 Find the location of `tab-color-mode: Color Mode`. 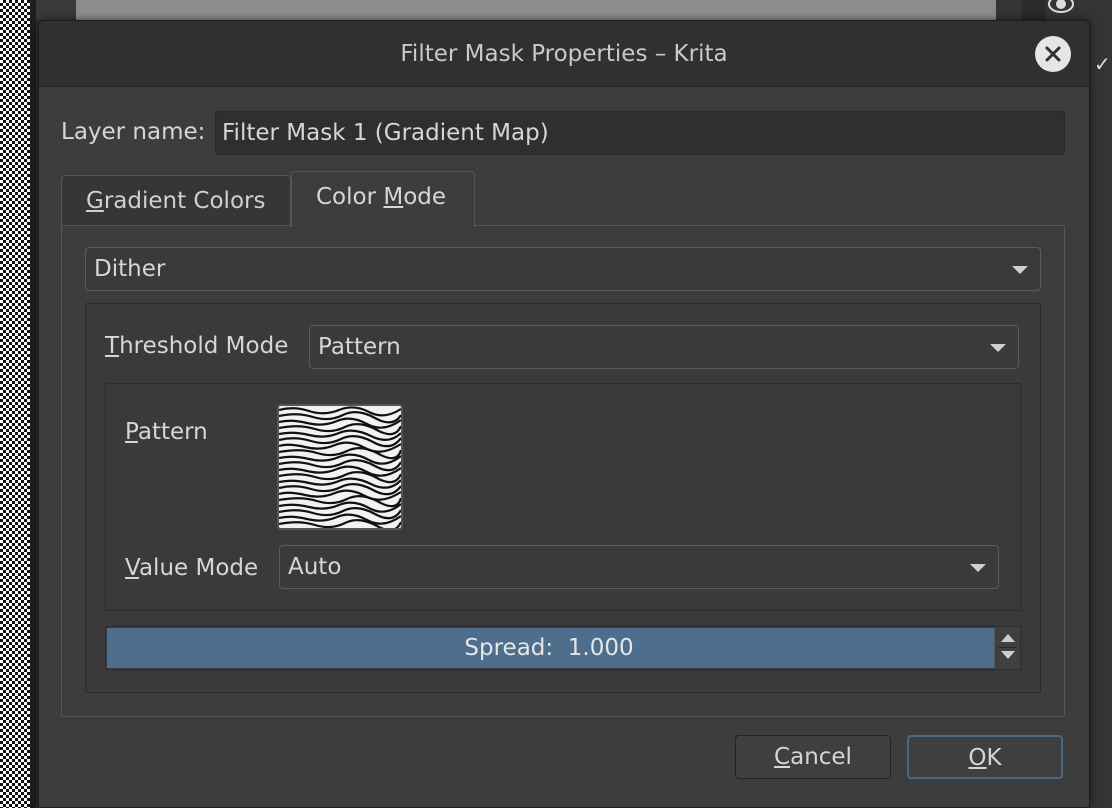

tab-color-mode: Color Mode is located at coordinates (383, 199).